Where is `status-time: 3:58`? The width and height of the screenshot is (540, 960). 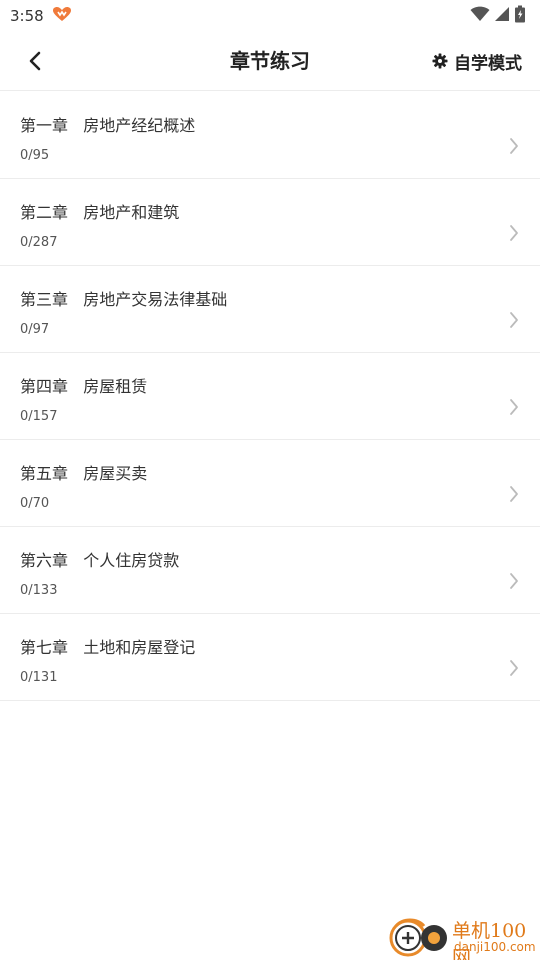
status-time: 3:58 is located at coordinates (27, 16).